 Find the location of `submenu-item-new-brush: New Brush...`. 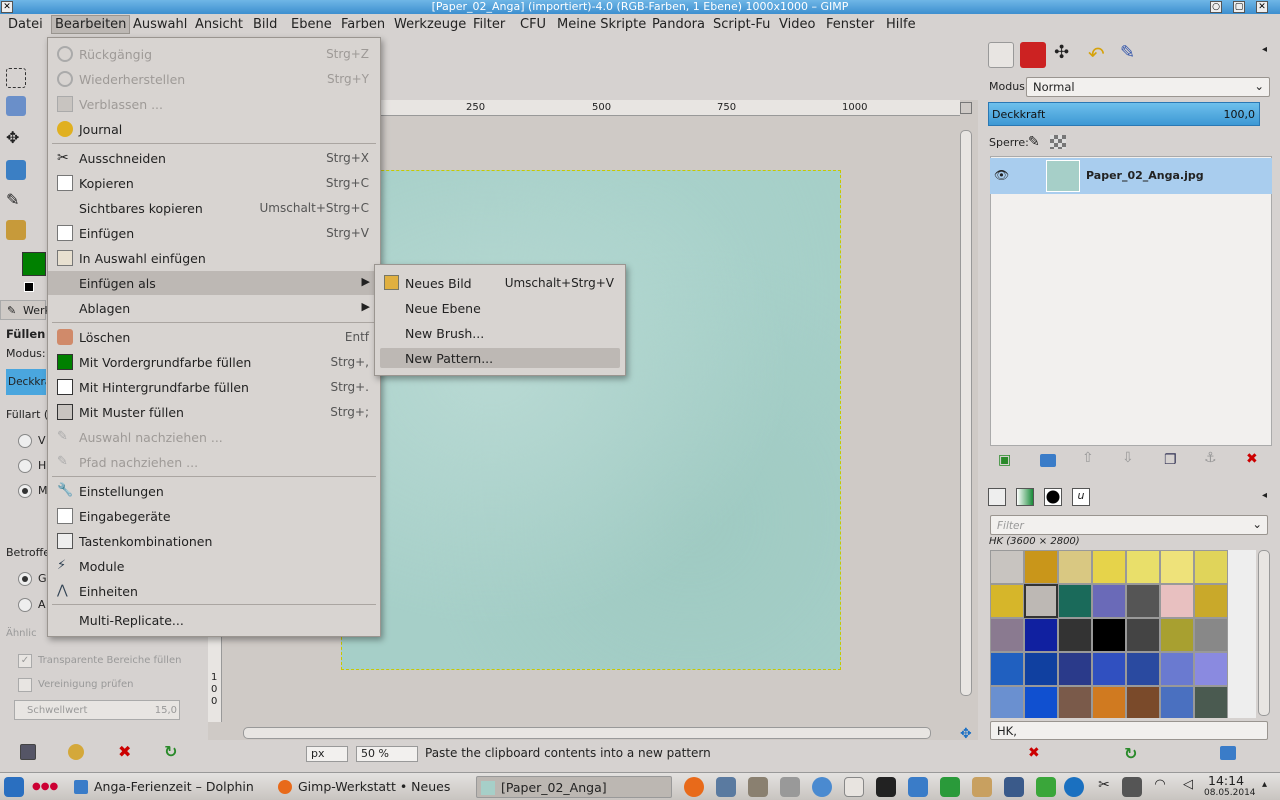

submenu-item-new-brush: New Brush... is located at coordinates (500, 333).